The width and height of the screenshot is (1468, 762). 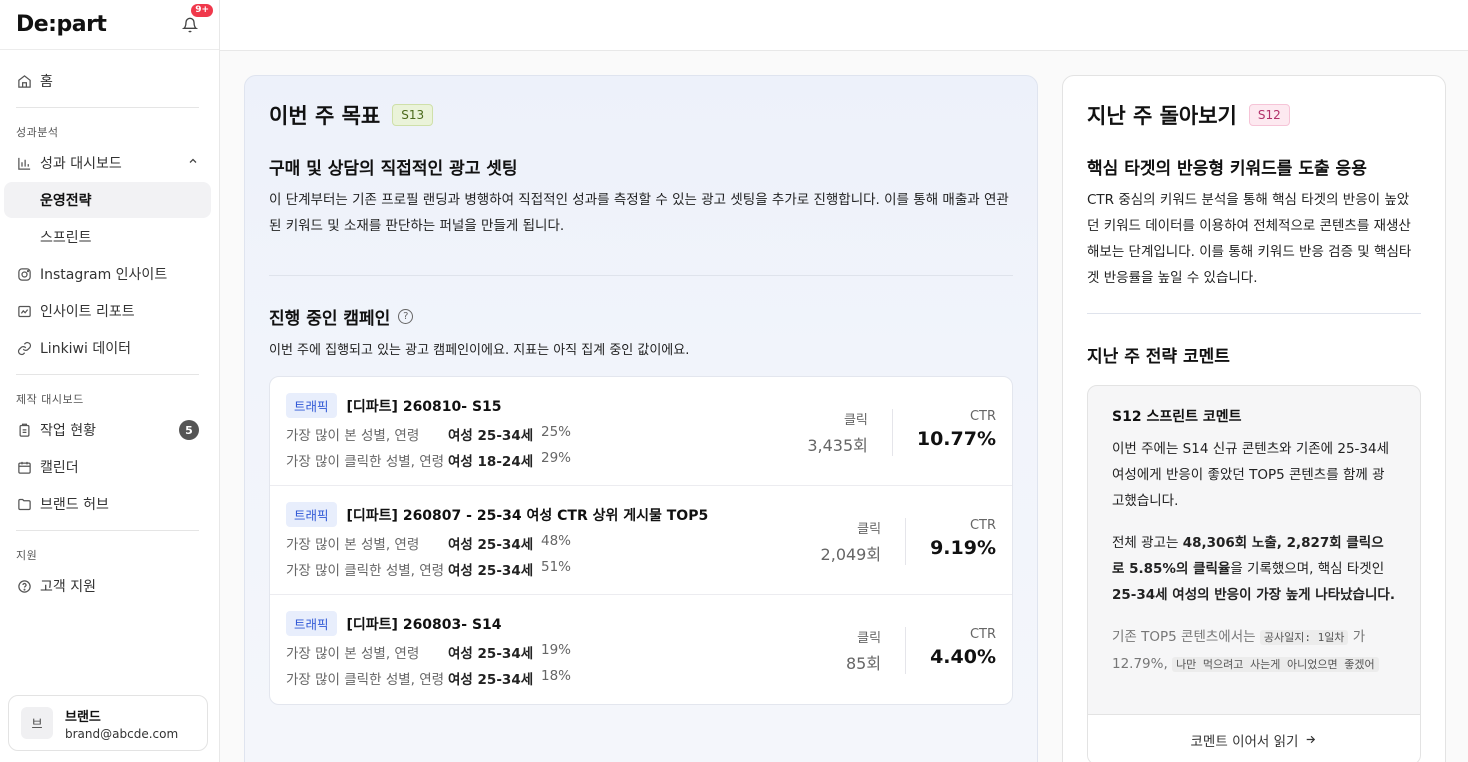 What do you see at coordinates (104, 275) in the screenshot?
I see `sidebar-item-label: Instagram 인사이트` at bounding box center [104, 275].